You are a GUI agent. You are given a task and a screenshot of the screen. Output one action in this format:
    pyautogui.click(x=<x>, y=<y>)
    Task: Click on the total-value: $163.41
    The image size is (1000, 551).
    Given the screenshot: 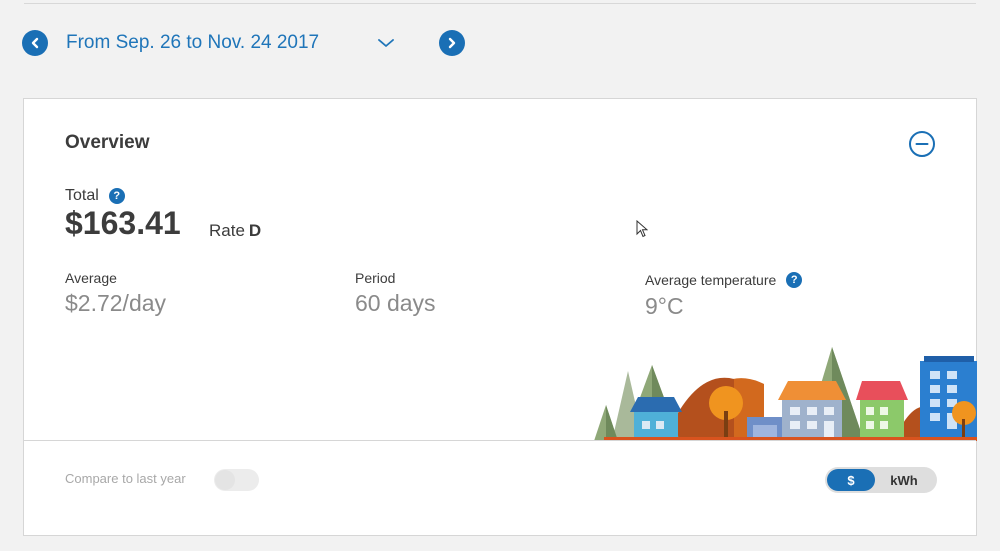 What is the action you would take?
    pyautogui.click(x=123, y=223)
    